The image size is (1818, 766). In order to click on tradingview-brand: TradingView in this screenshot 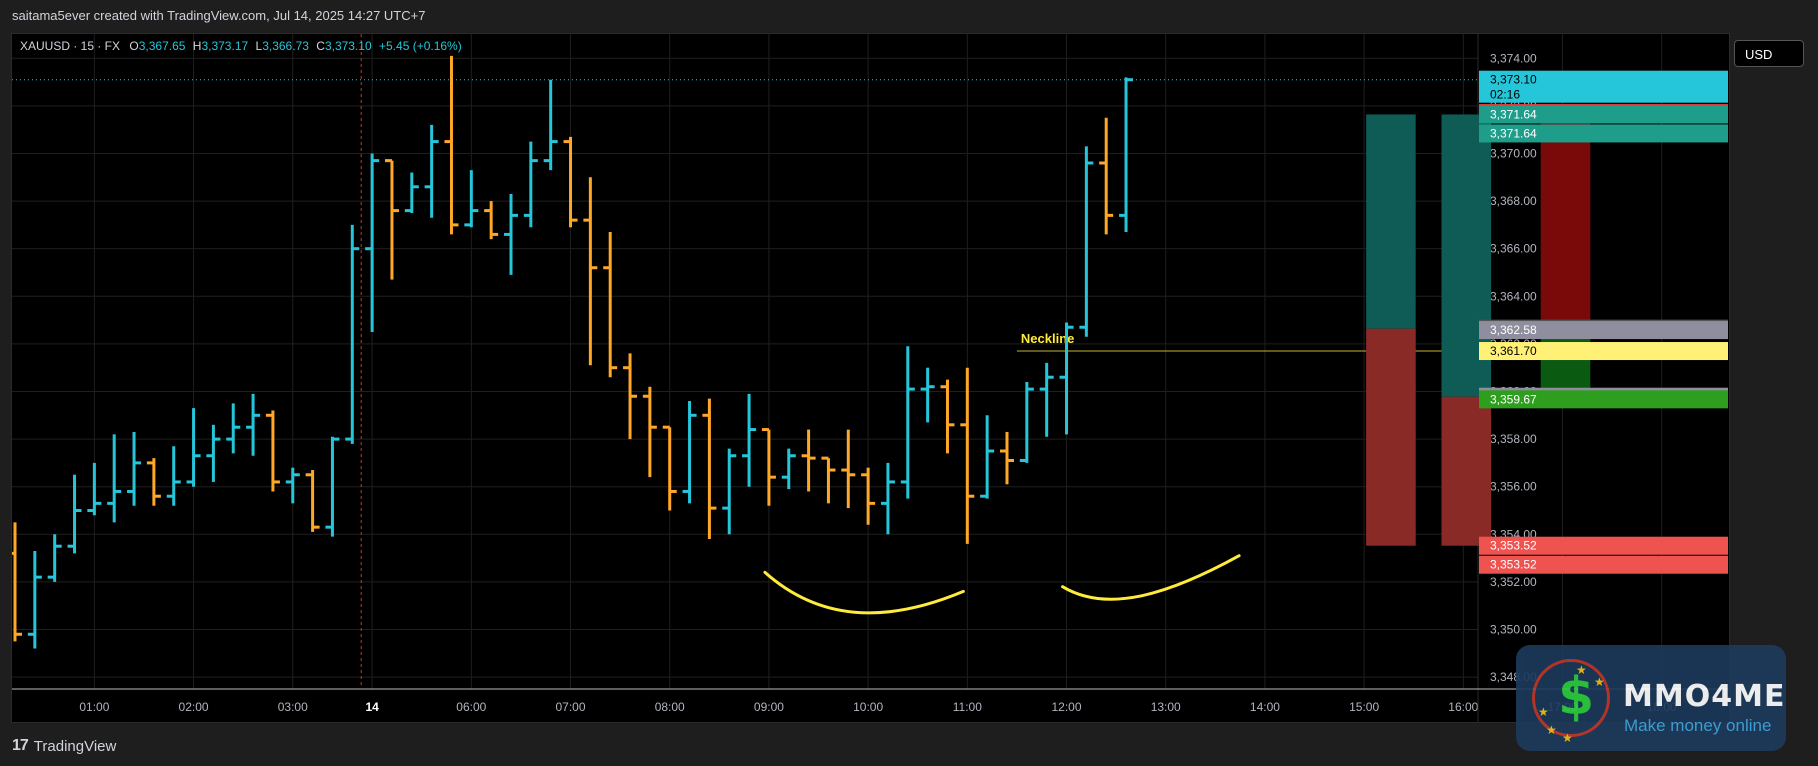, I will do `click(75, 746)`.